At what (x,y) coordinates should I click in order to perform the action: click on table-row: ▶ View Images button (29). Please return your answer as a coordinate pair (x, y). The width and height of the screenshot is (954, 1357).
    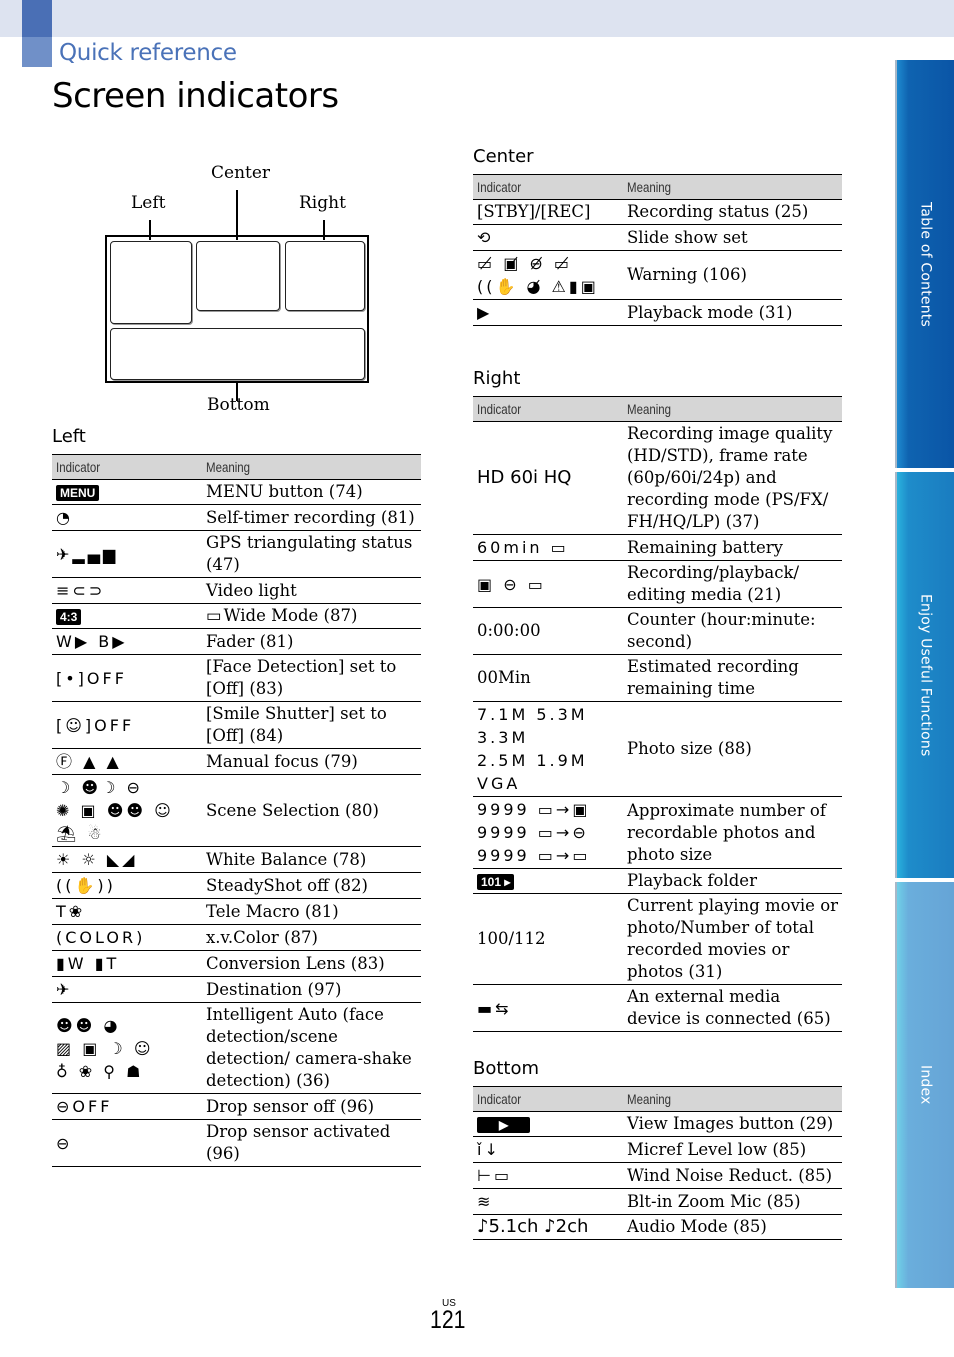
    Looking at the image, I should click on (657, 1124).